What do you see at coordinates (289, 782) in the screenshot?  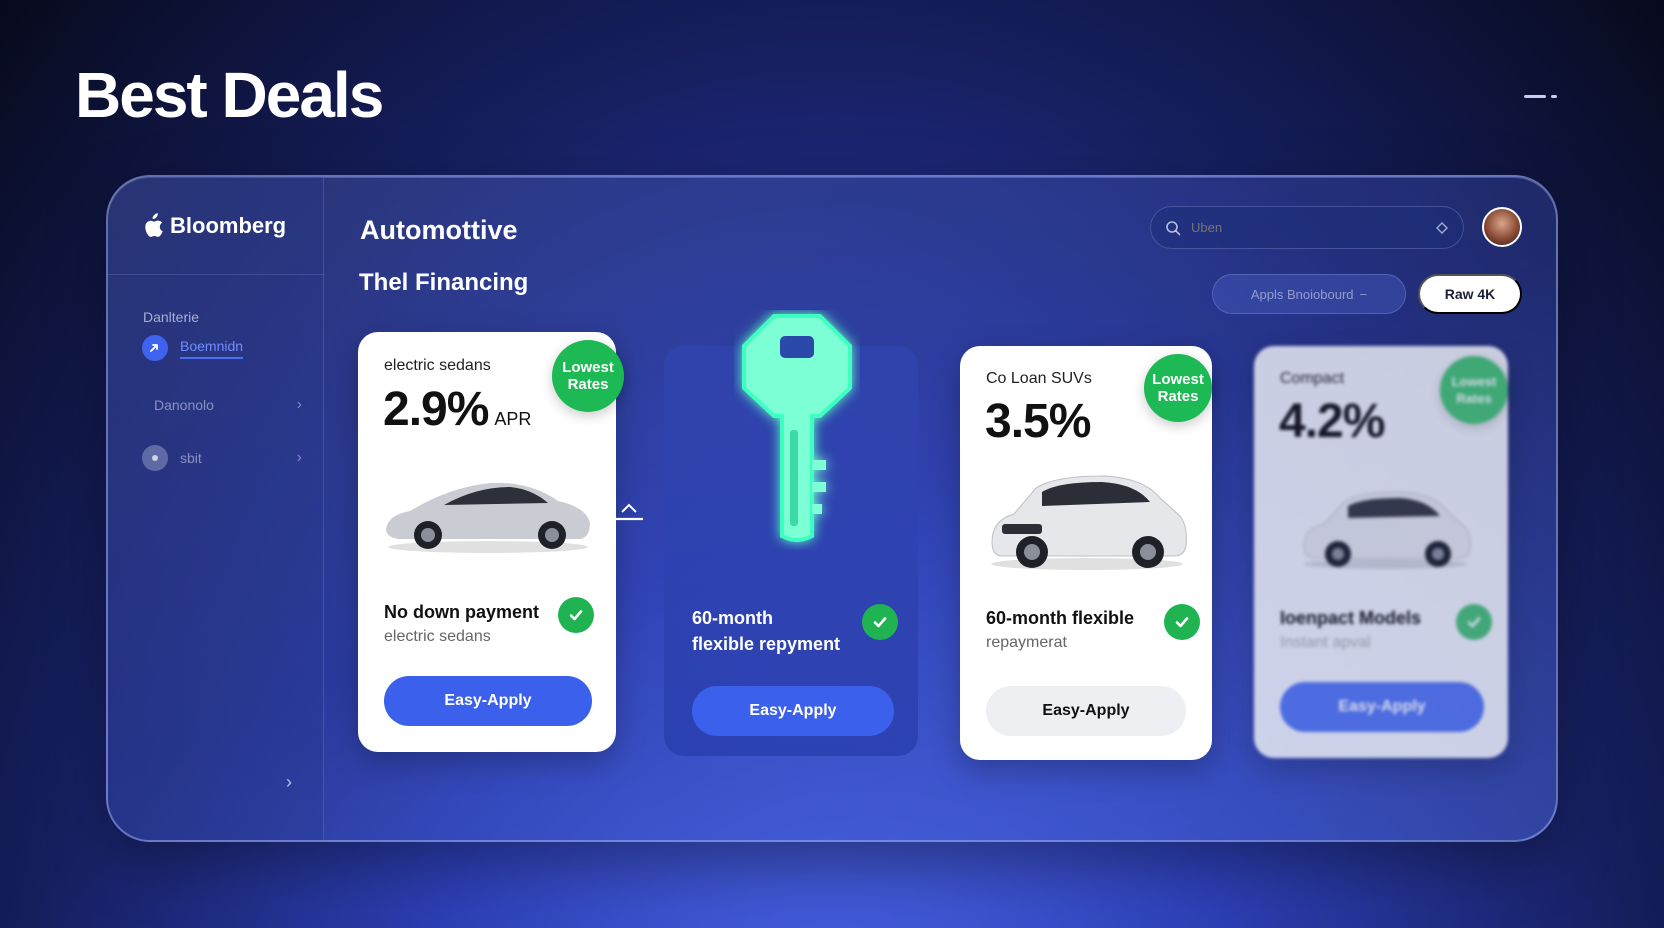 I see `sidebar-collapse-chevron-icon: ›` at bounding box center [289, 782].